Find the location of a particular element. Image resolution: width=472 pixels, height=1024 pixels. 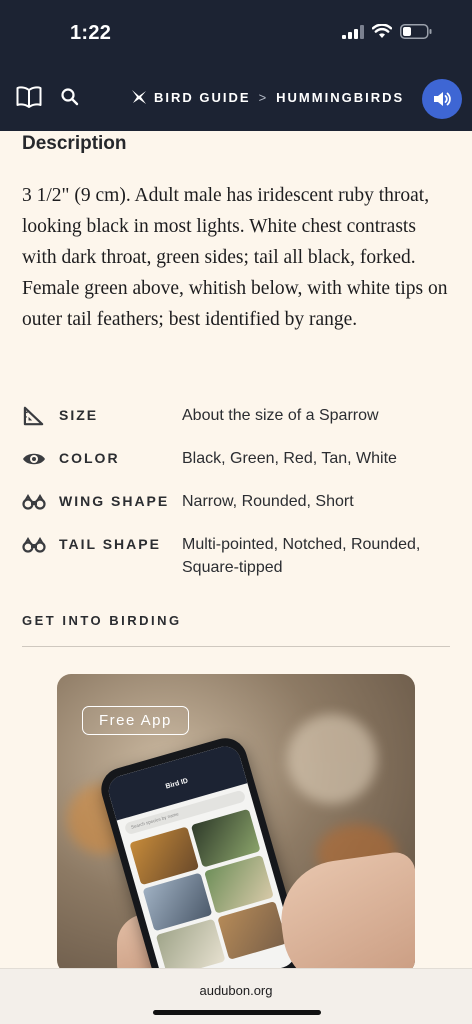

breadcrumb-bird-guide: BIRD GUIDE is located at coordinates (202, 97).